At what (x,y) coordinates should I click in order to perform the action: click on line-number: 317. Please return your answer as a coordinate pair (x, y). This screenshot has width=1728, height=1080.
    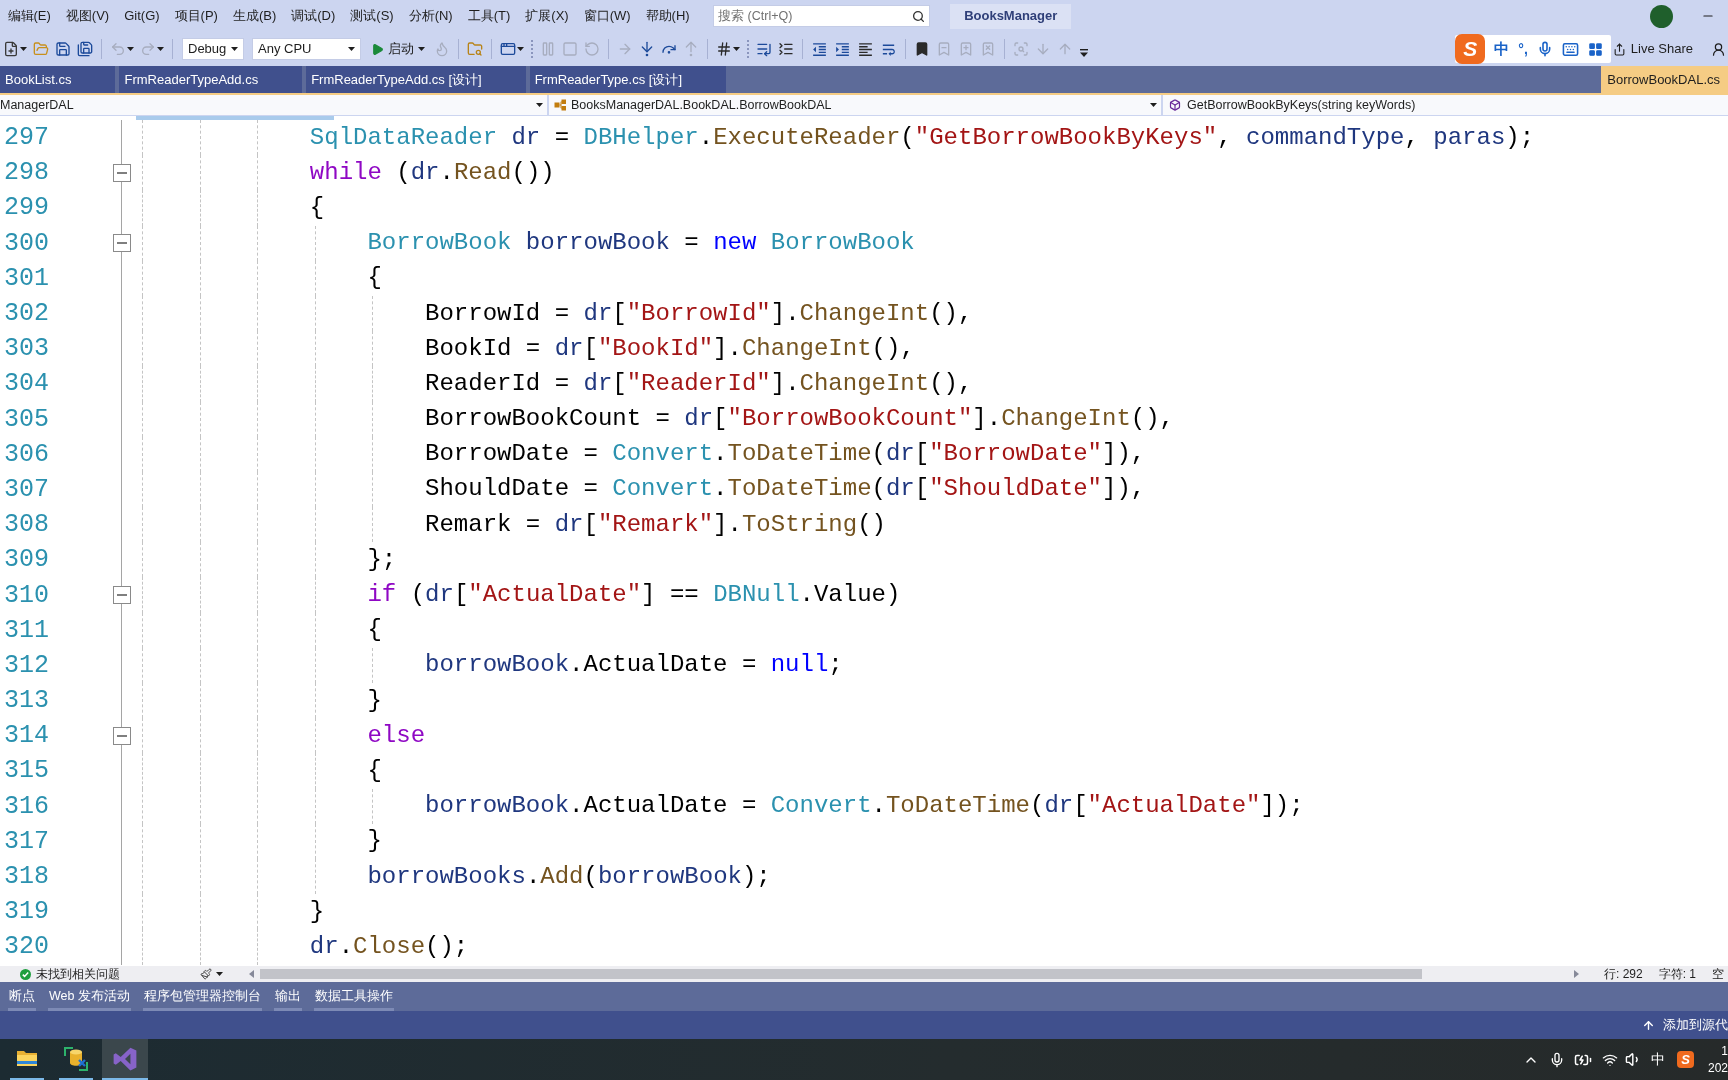
    Looking at the image, I should click on (26, 841).